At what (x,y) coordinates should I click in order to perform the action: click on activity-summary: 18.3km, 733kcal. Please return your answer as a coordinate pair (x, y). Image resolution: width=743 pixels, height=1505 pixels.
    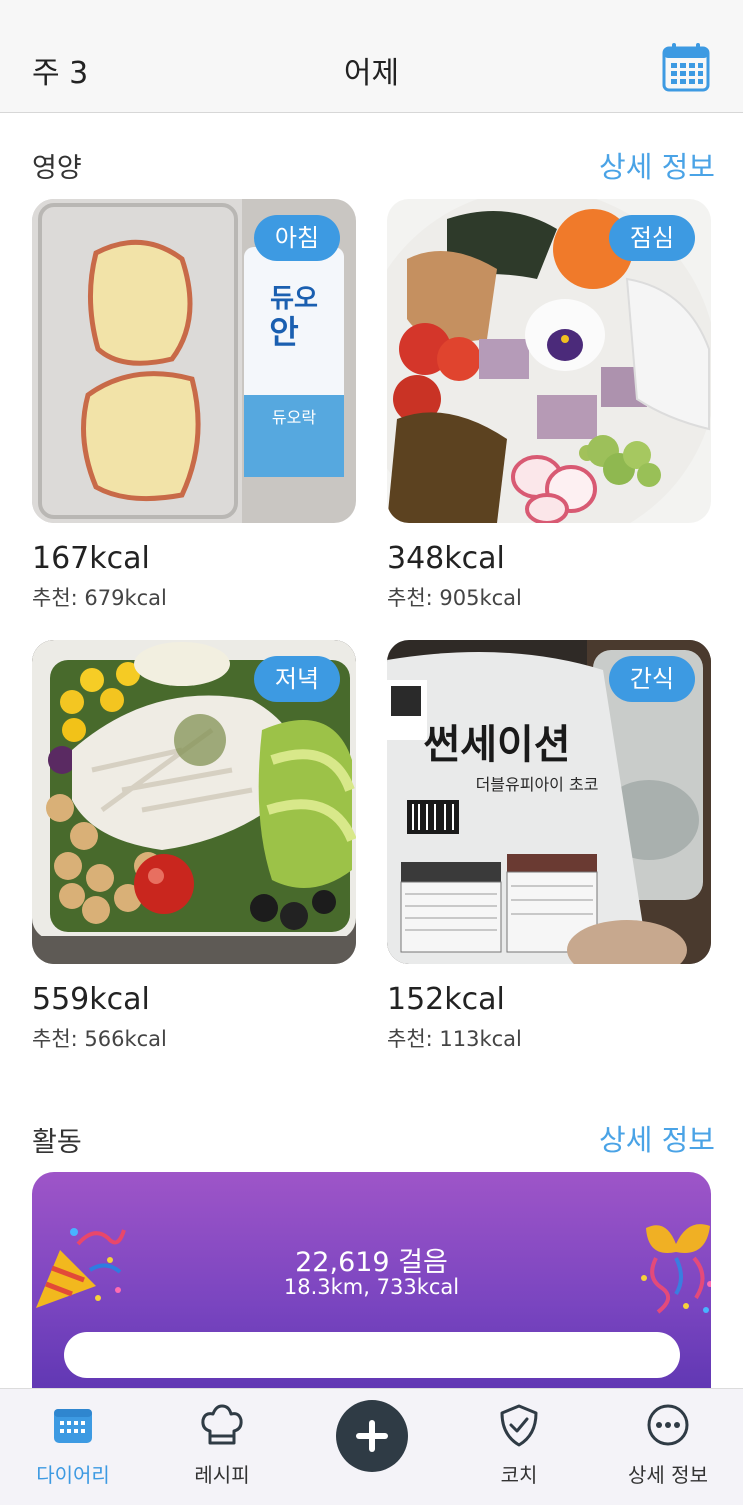
    Looking at the image, I should click on (371, 1287).